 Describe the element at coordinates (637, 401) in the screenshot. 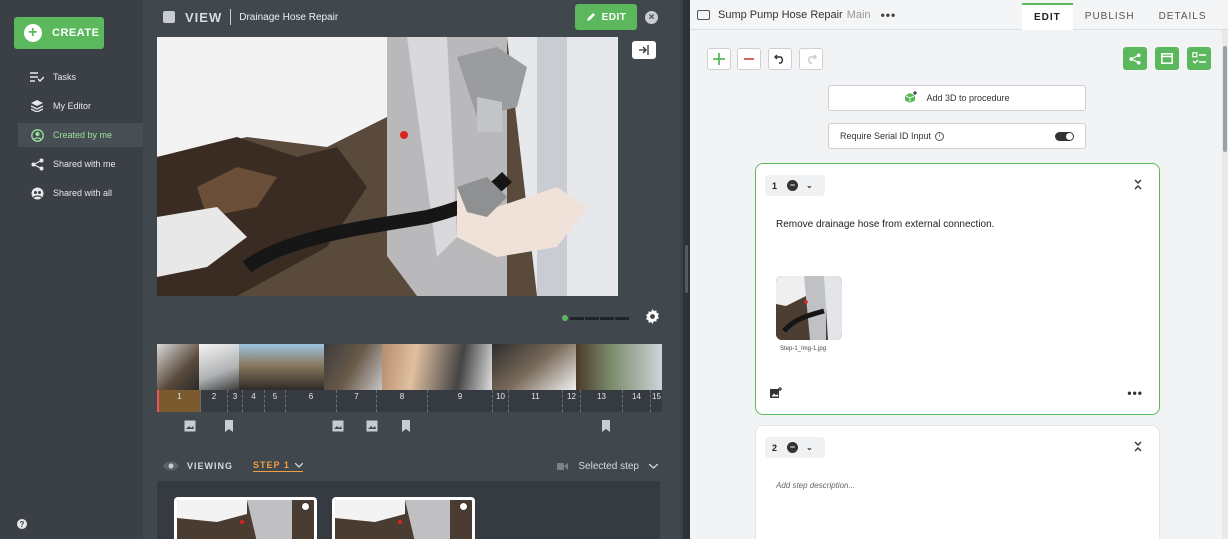

I see `timeline-step: 14` at that location.